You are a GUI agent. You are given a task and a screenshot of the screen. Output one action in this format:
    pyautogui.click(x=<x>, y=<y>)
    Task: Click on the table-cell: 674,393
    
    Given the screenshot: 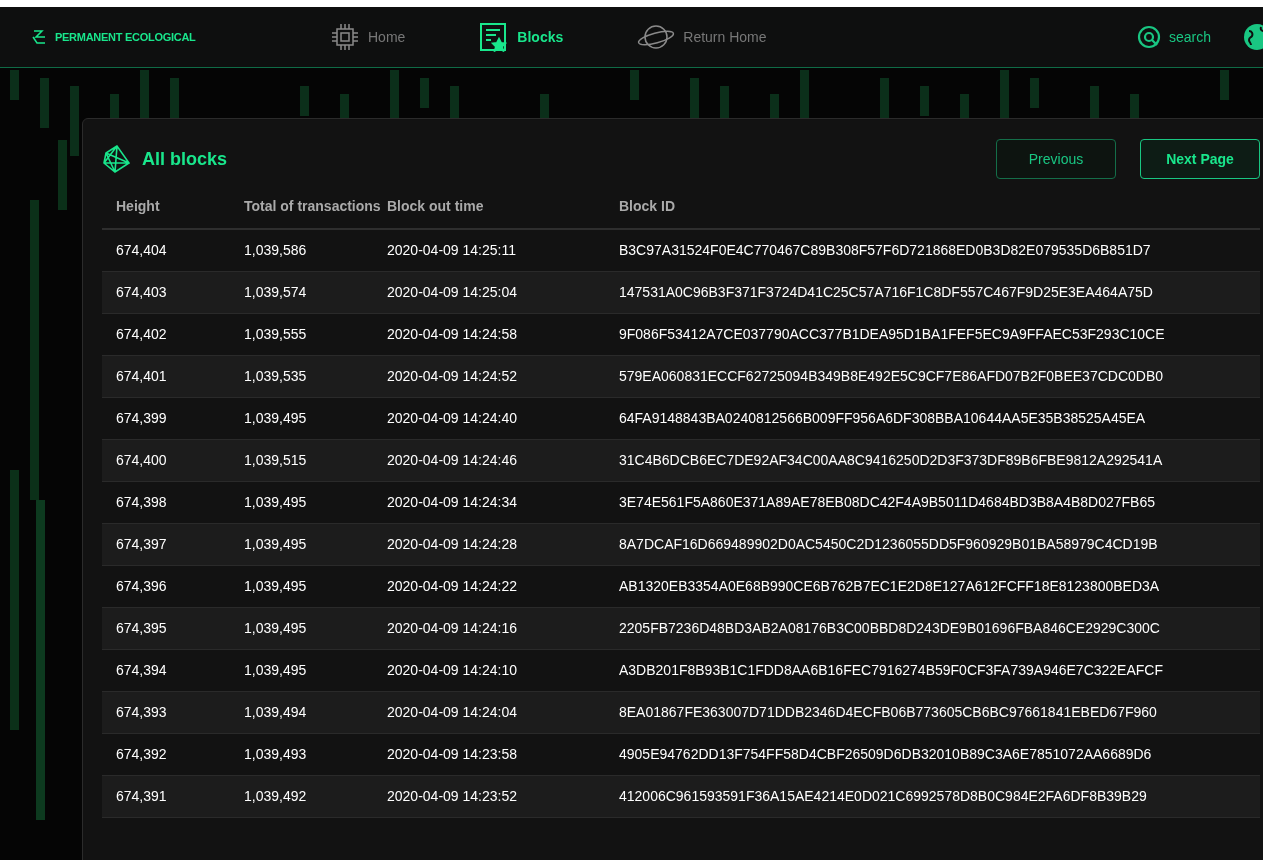 What is the action you would take?
    pyautogui.click(x=141, y=712)
    